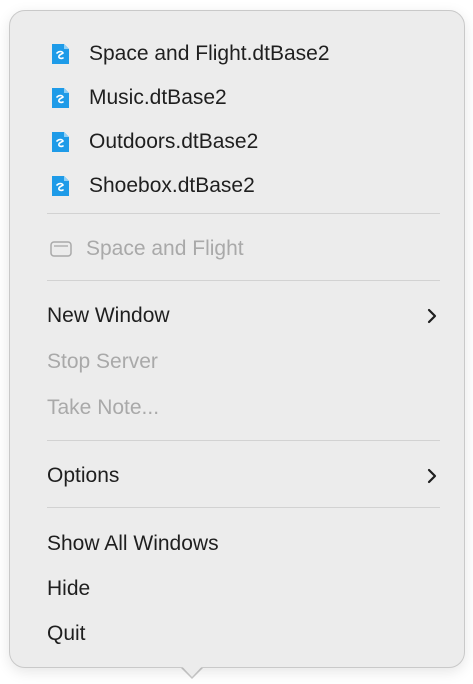 This screenshot has width=473, height=684. Describe the element at coordinates (83, 475) in the screenshot. I see `menu-item-label: Options` at that location.